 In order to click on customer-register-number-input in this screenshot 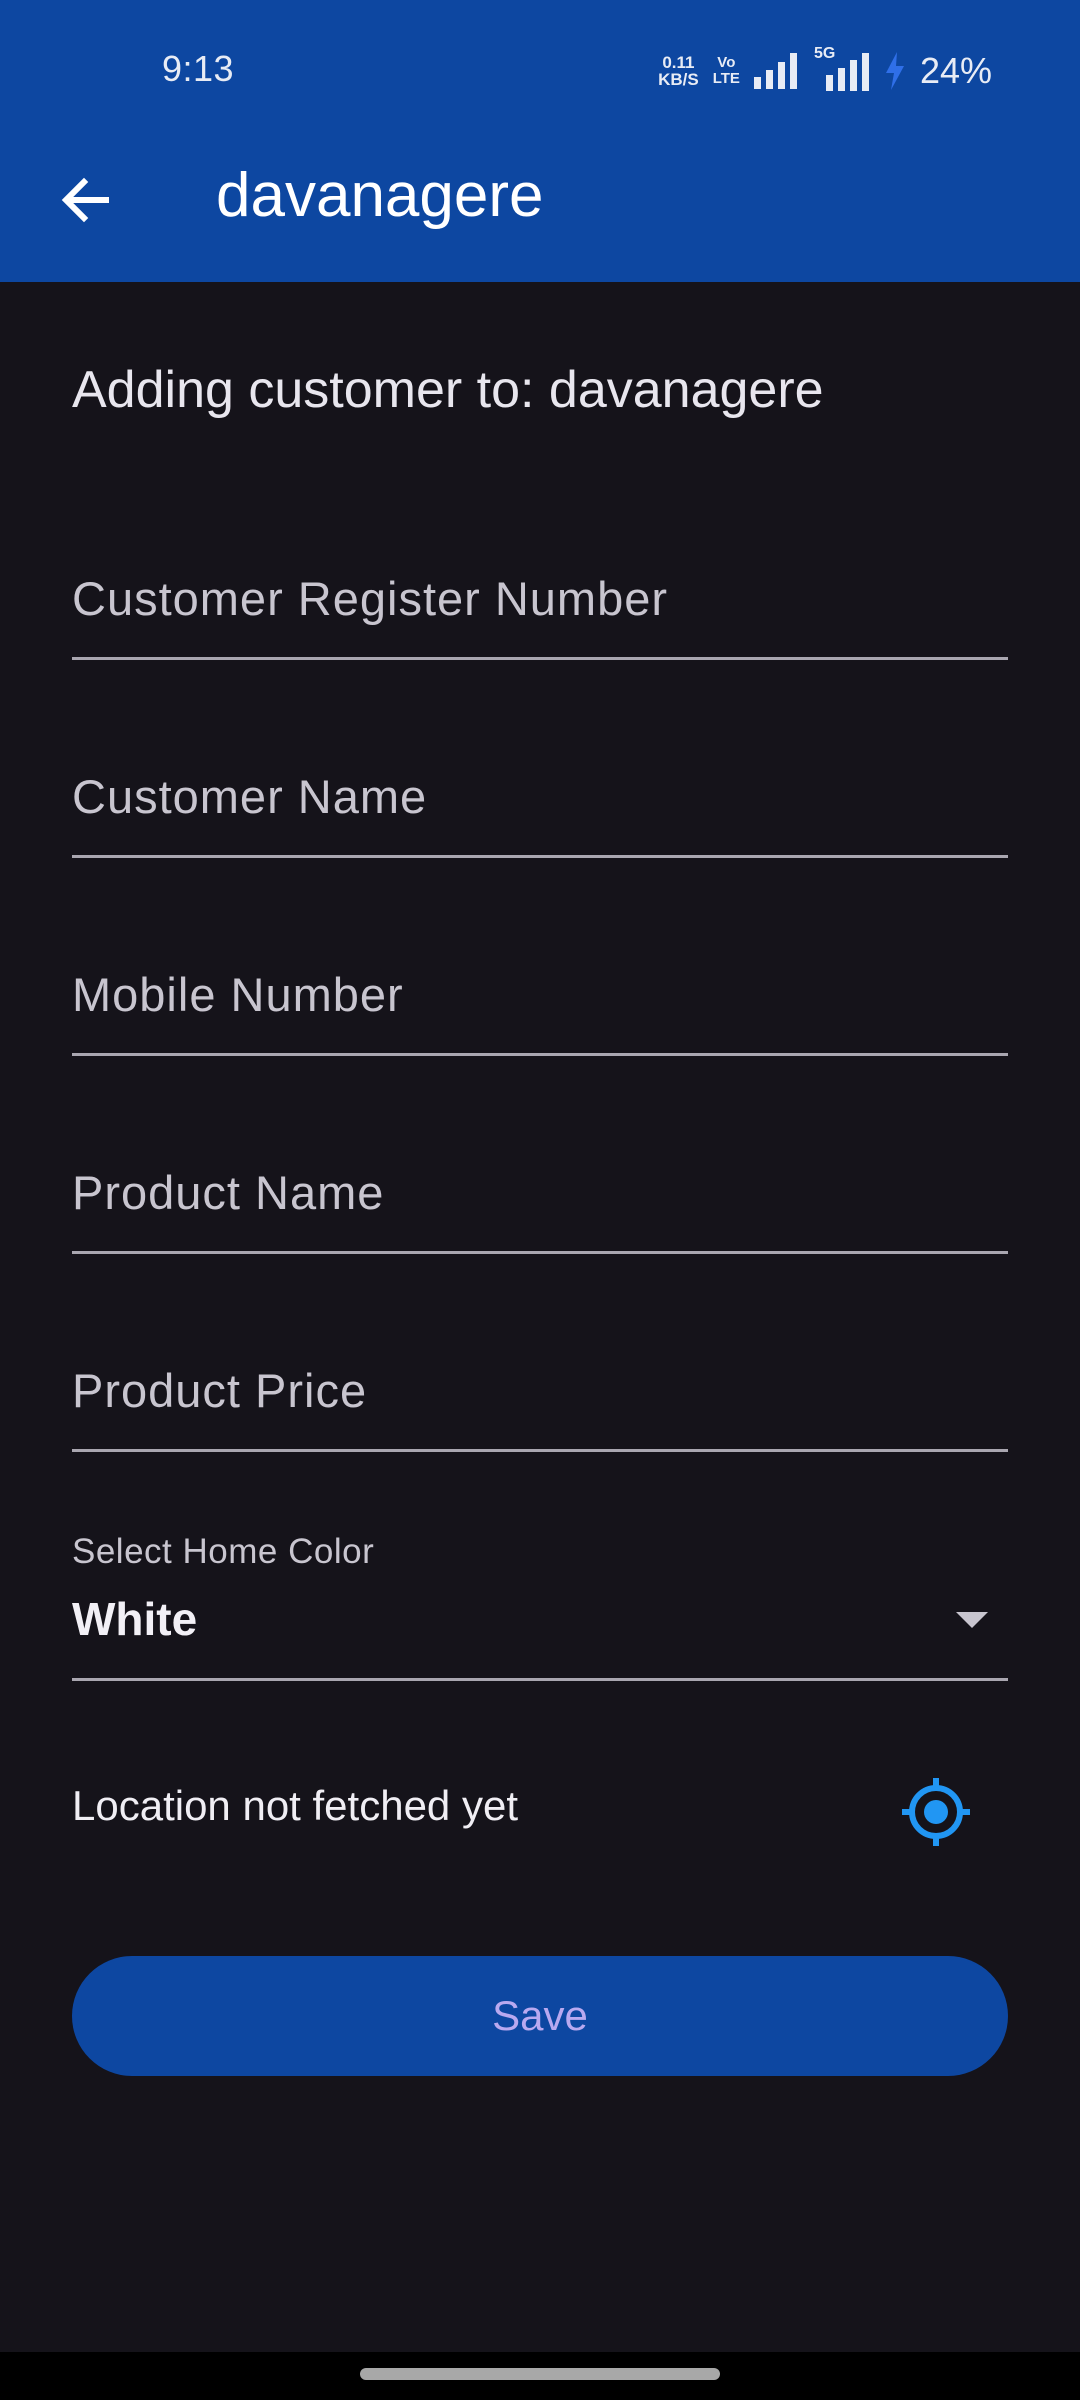, I will do `click(540, 598)`.